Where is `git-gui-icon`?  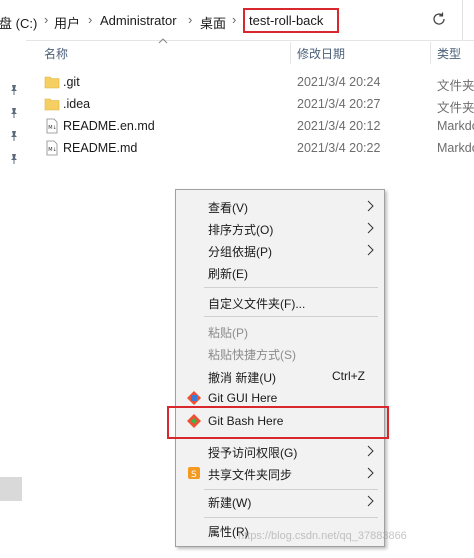 git-gui-icon is located at coordinates (194, 398).